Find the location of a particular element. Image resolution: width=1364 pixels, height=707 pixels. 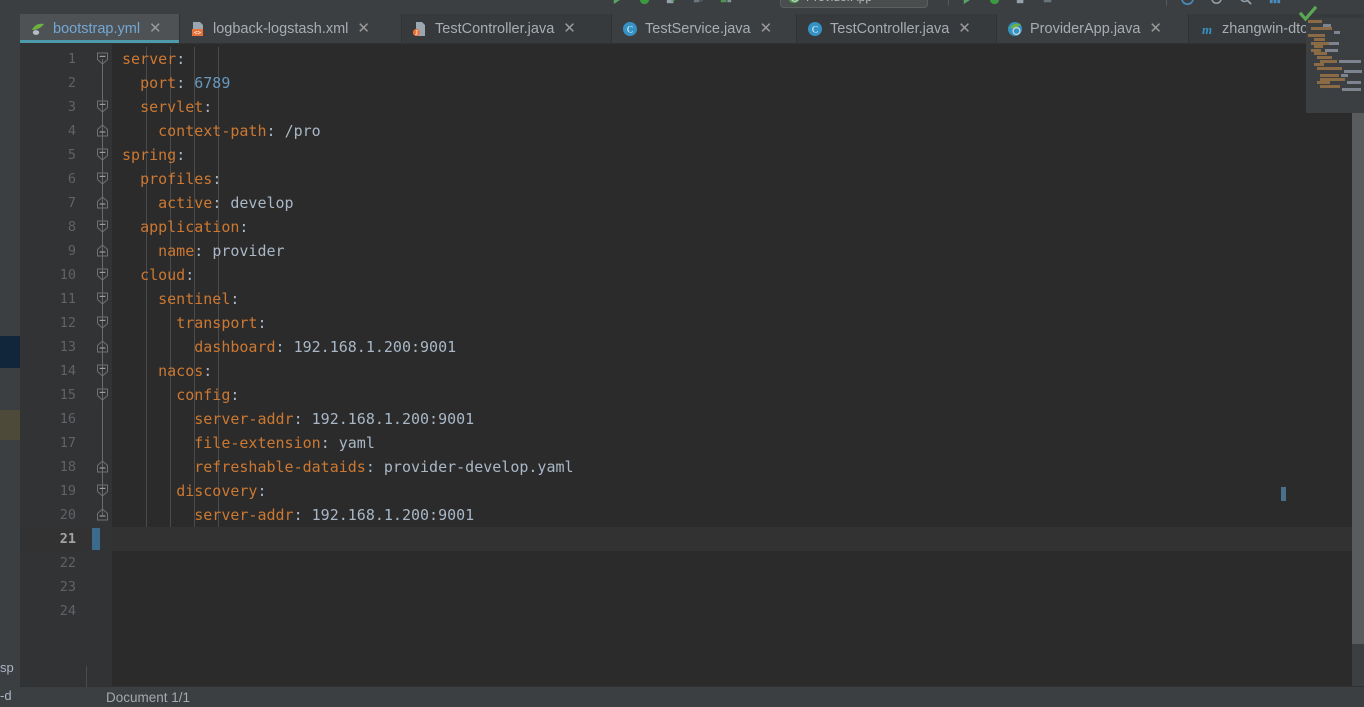

error-stripe is located at coordinates (1358, 365).